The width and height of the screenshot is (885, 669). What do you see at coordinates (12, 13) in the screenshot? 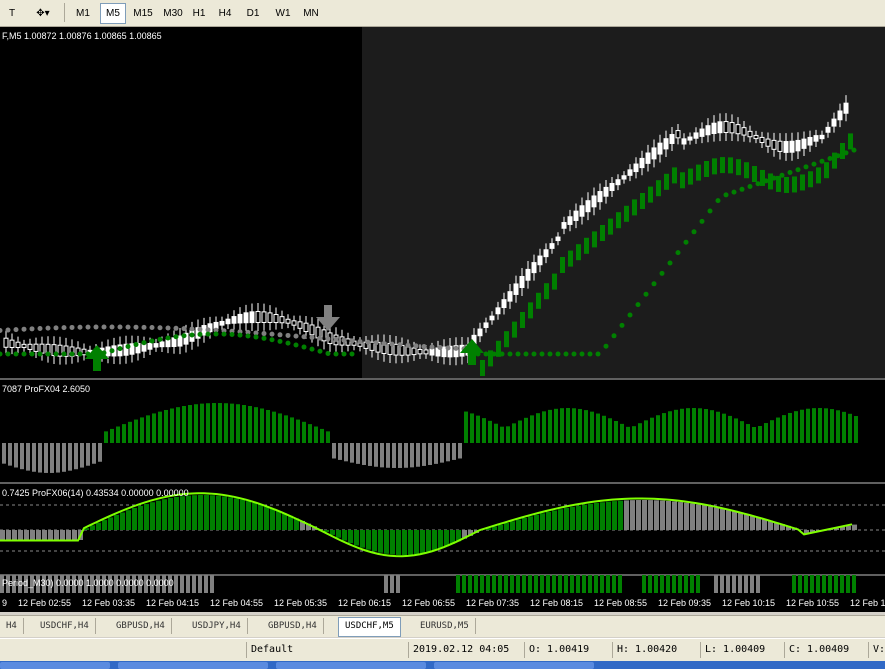
I see `text-tool-icon: T` at bounding box center [12, 13].